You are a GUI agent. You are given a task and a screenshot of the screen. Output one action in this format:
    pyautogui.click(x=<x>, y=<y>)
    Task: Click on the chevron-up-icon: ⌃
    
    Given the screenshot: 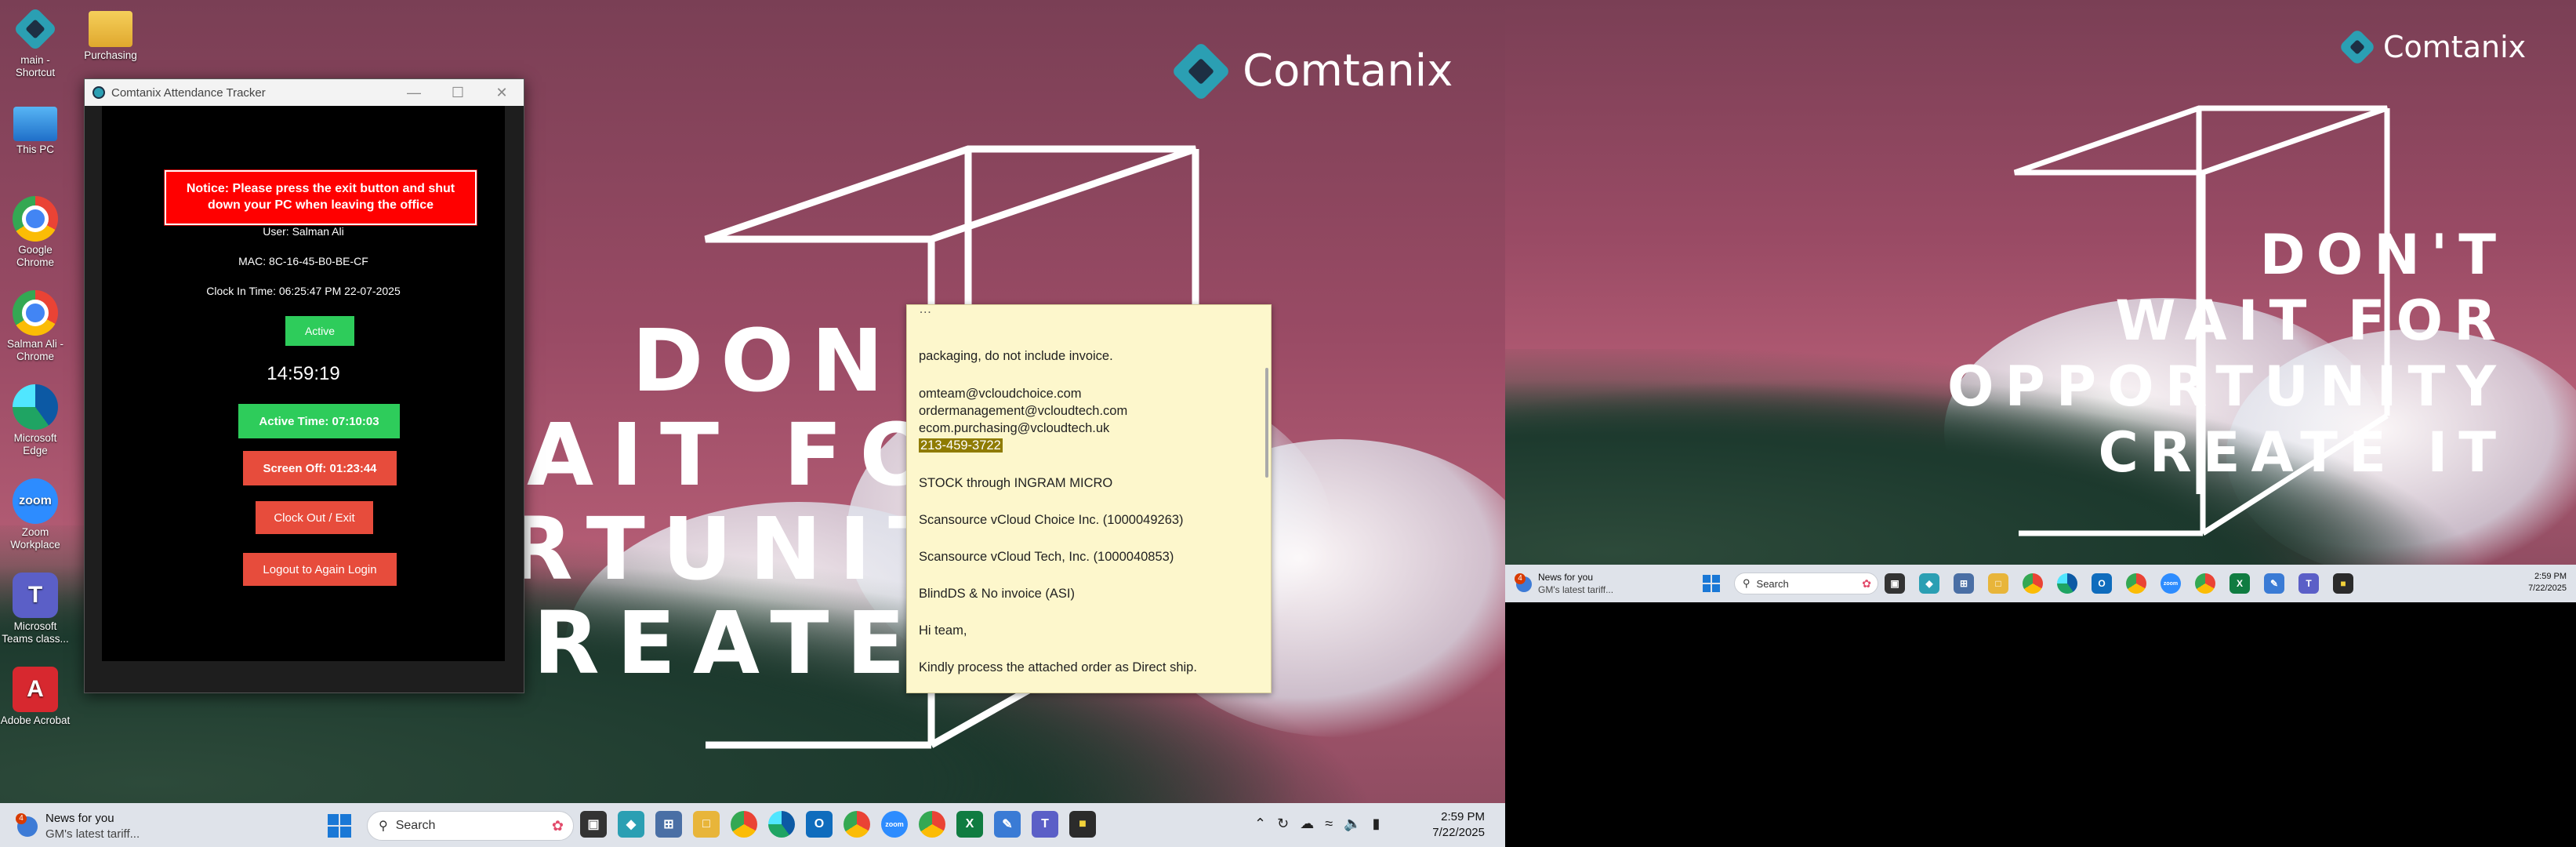 What is the action you would take?
    pyautogui.click(x=1260, y=824)
    